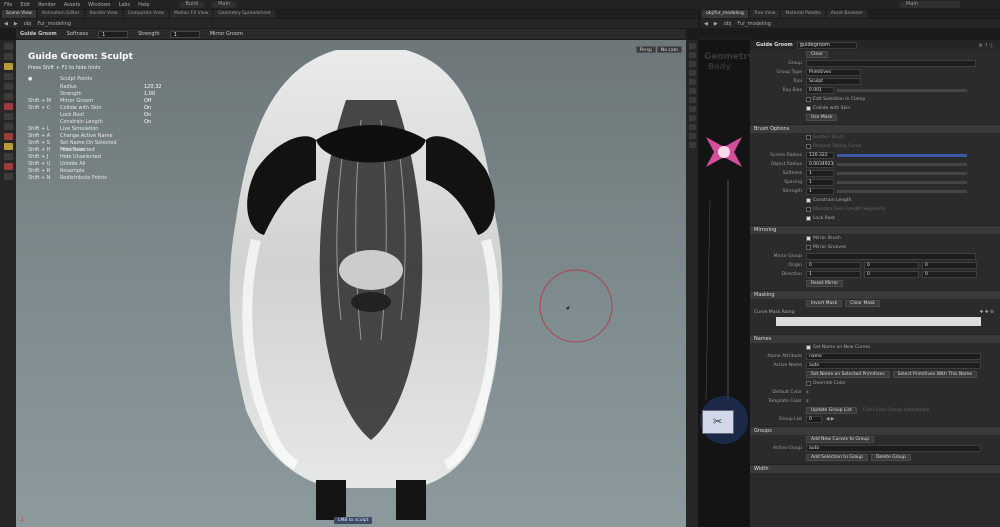 The image size is (1000, 527). Describe the element at coordinates (893, 356) in the screenshot. I see `name-attr-field: name` at that location.